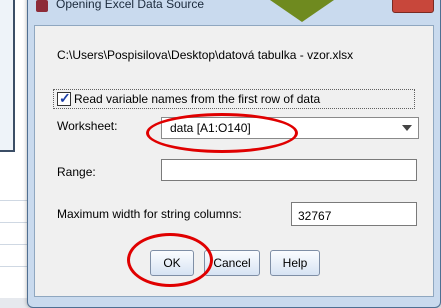 This screenshot has width=441, height=308. I want to click on spss-app-icon, so click(42, 6).